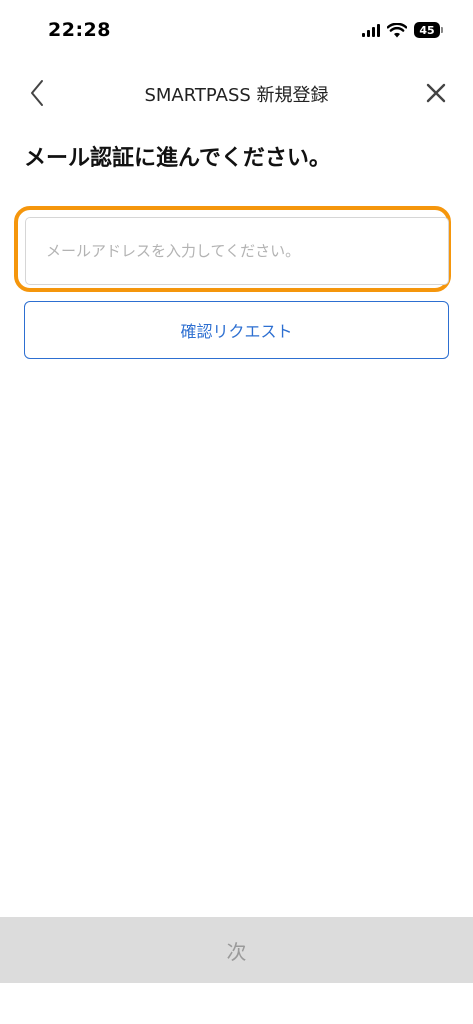 The width and height of the screenshot is (473, 1024). I want to click on home-indicator-area, so click(236, 1003).